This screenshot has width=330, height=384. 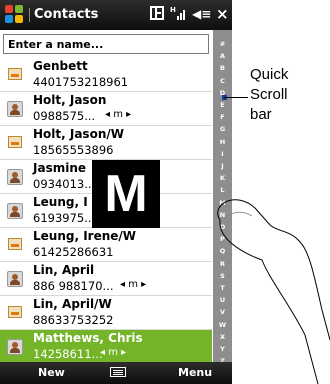 I want to click on contact-name: Leung, I, so click(x=60, y=202).